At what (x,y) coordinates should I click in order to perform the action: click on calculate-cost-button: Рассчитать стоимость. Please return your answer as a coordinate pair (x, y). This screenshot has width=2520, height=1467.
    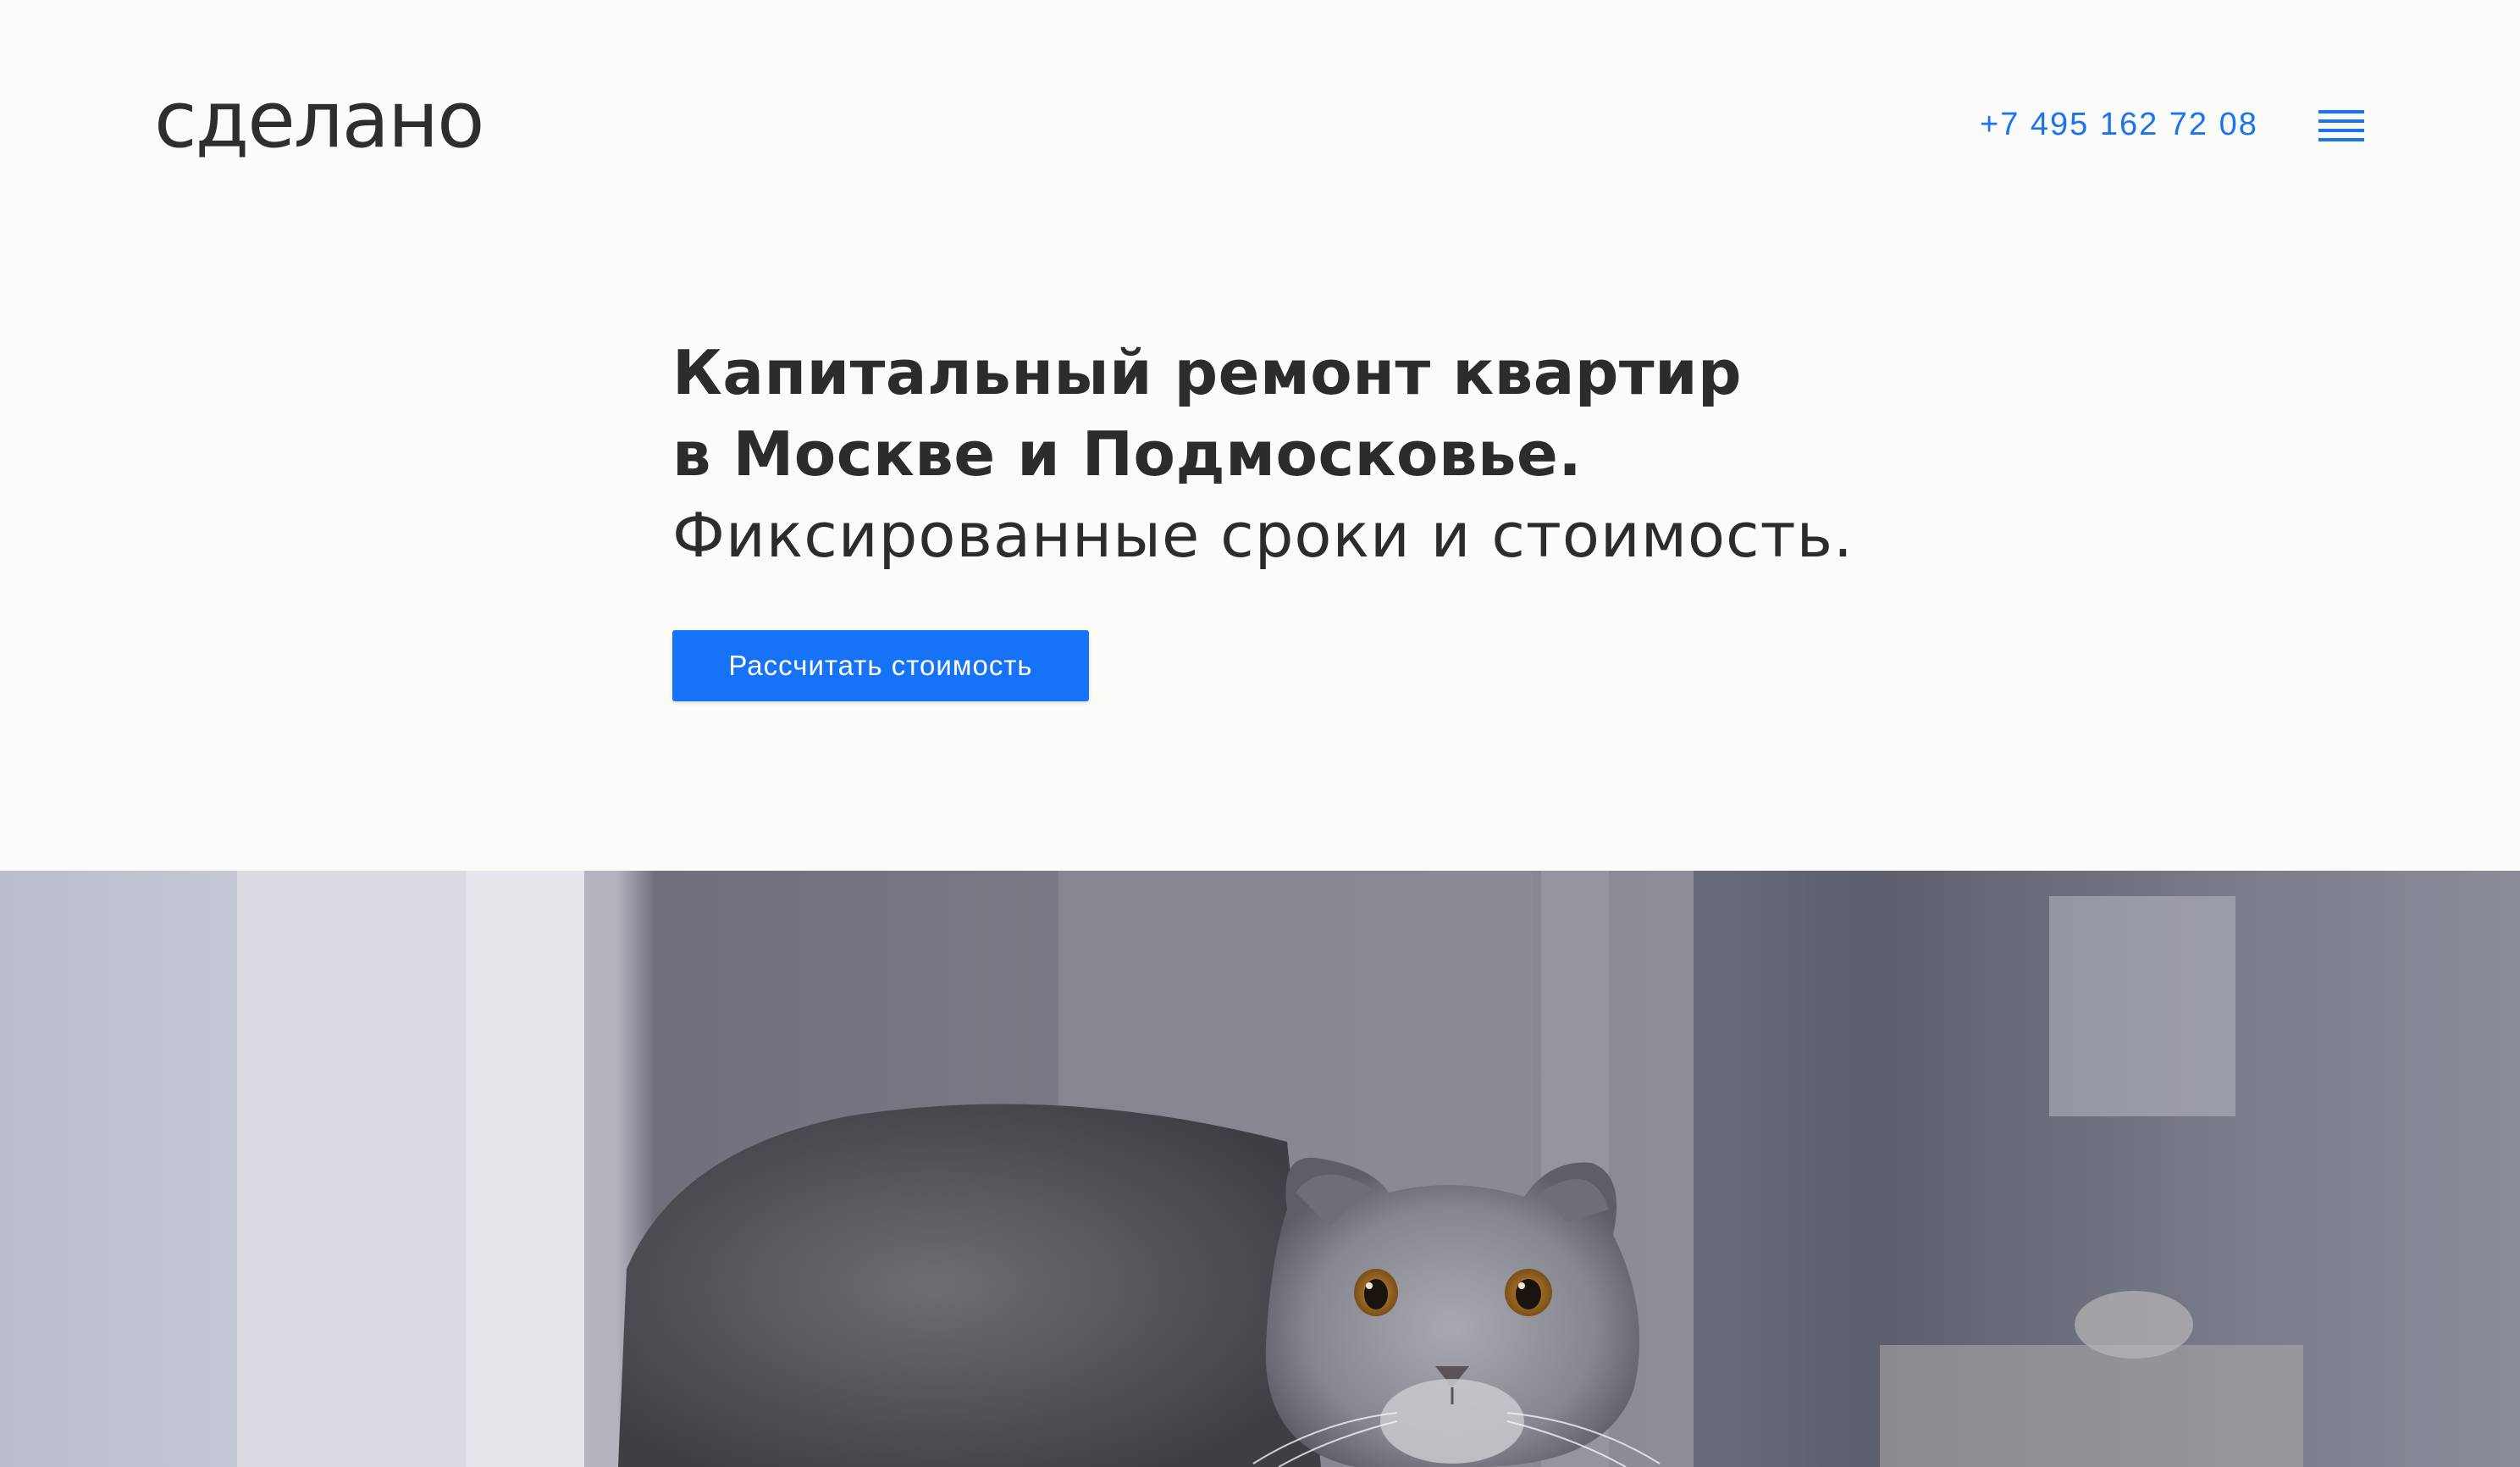
    Looking at the image, I should click on (880, 665).